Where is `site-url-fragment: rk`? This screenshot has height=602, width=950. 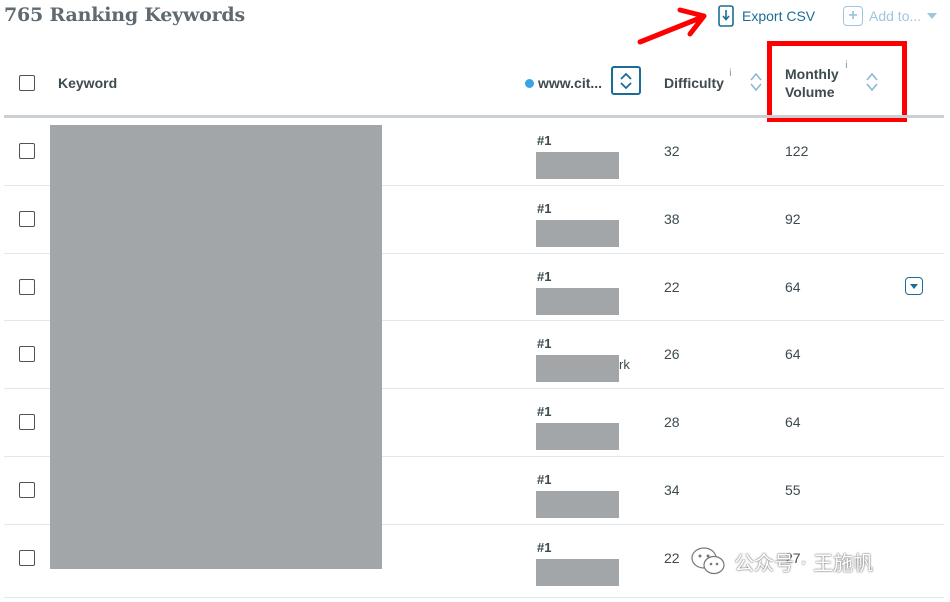
site-url-fragment: rk is located at coordinates (624, 365).